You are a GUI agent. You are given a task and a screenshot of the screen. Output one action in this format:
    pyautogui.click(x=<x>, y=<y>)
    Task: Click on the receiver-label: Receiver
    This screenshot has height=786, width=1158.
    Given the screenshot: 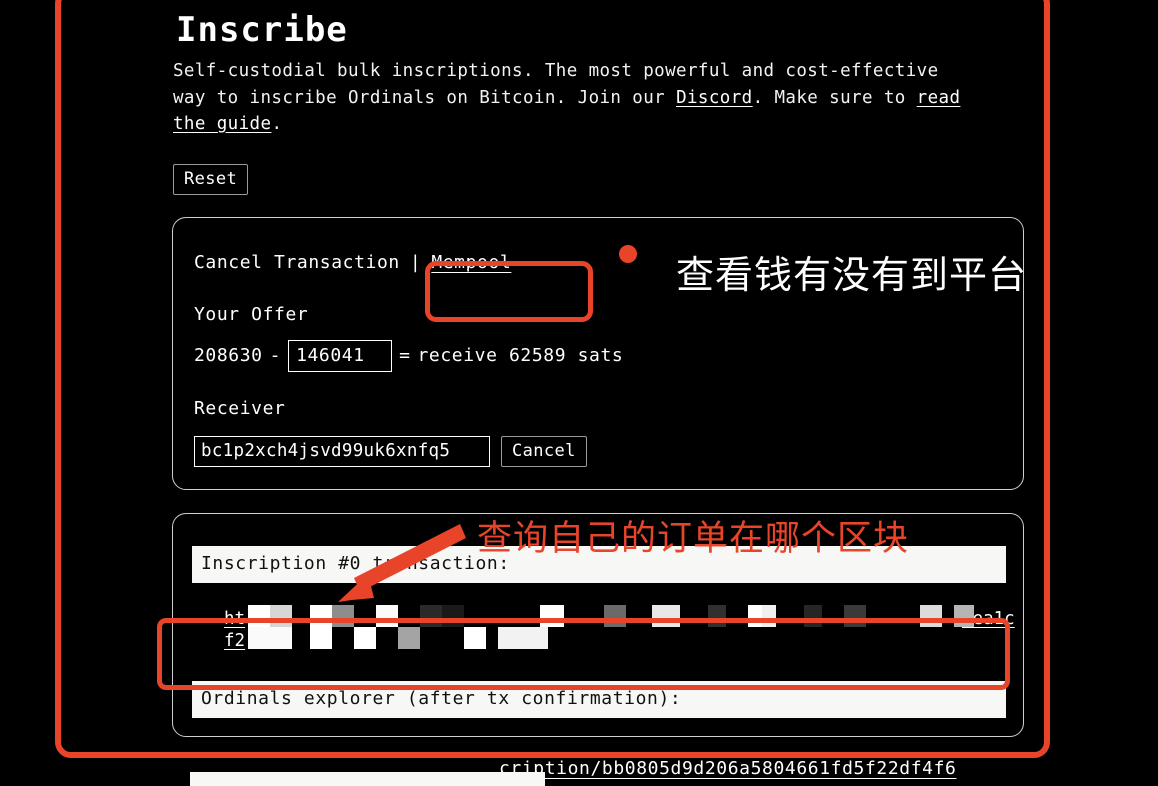 What is the action you would take?
    pyautogui.click(x=240, y=408)
    